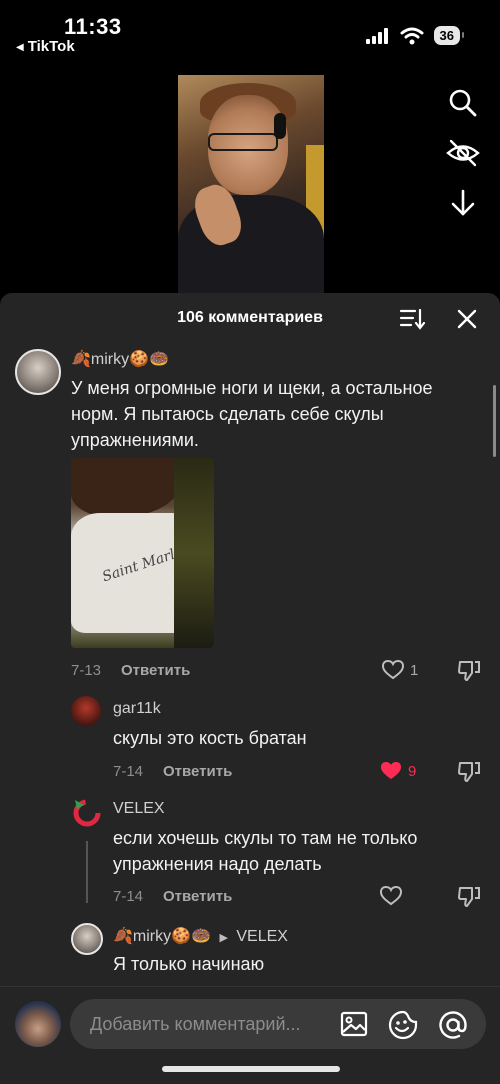  What do you see at coordinates (251, 184) in the screenshot?
I see `video-preview` at bounding box center [251, 184].